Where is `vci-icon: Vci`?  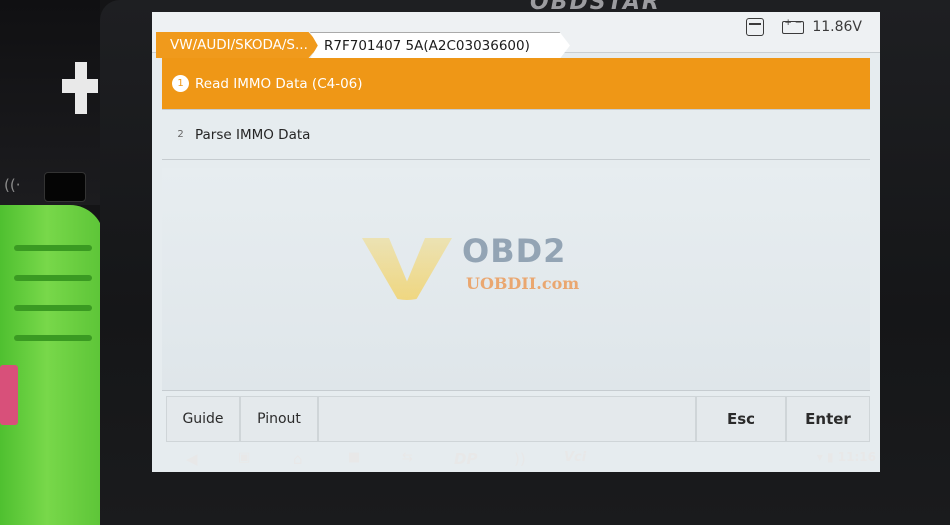
vci-icon: Vci is located at coordinates (575, 457).